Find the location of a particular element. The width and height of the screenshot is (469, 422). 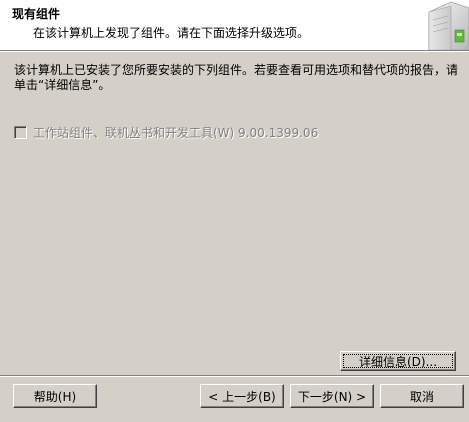

page-subtitle: 在该计算机上发现了组件。请在下面选择升级选项。 is located at coordinates (171, 33).